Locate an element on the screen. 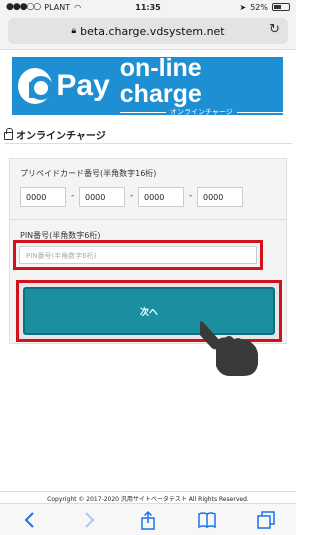 The image size is (320, 535). browser-toolbar is located at coordinates (148, 519).